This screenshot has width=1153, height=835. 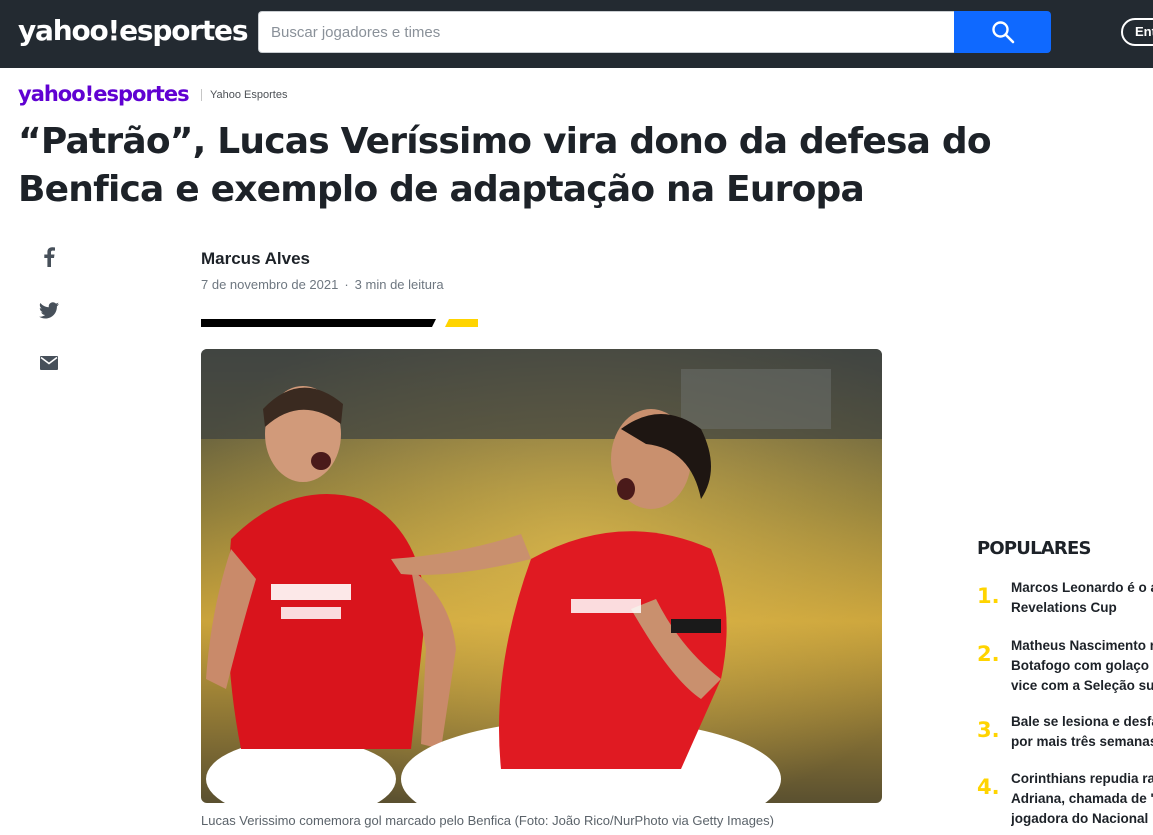 I want to click on read-time: 3 min de leitura, so click(x=399, y=284).